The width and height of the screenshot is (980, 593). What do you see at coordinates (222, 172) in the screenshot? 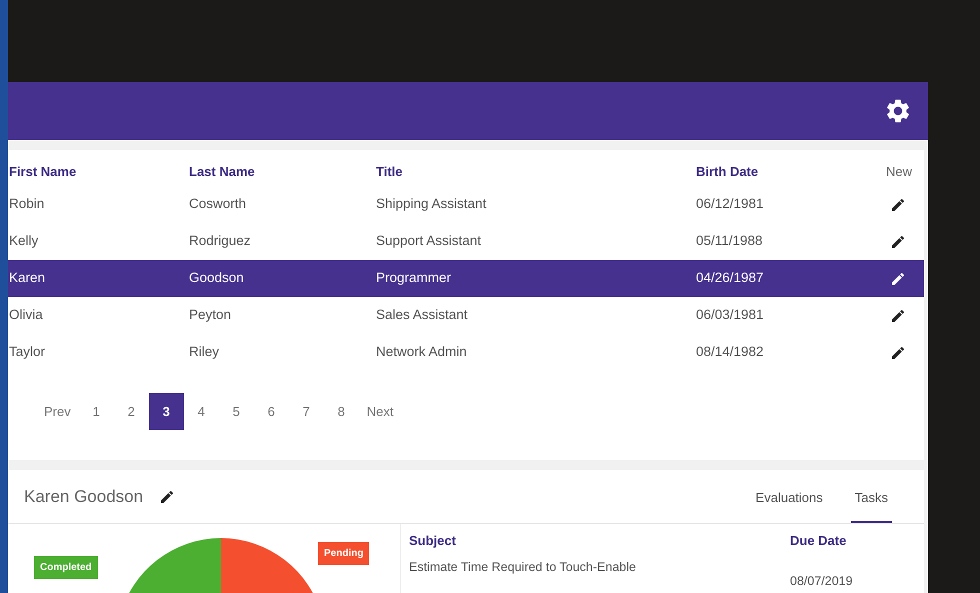
I see `column-header: Last Name` at bounding box center [222, 172].